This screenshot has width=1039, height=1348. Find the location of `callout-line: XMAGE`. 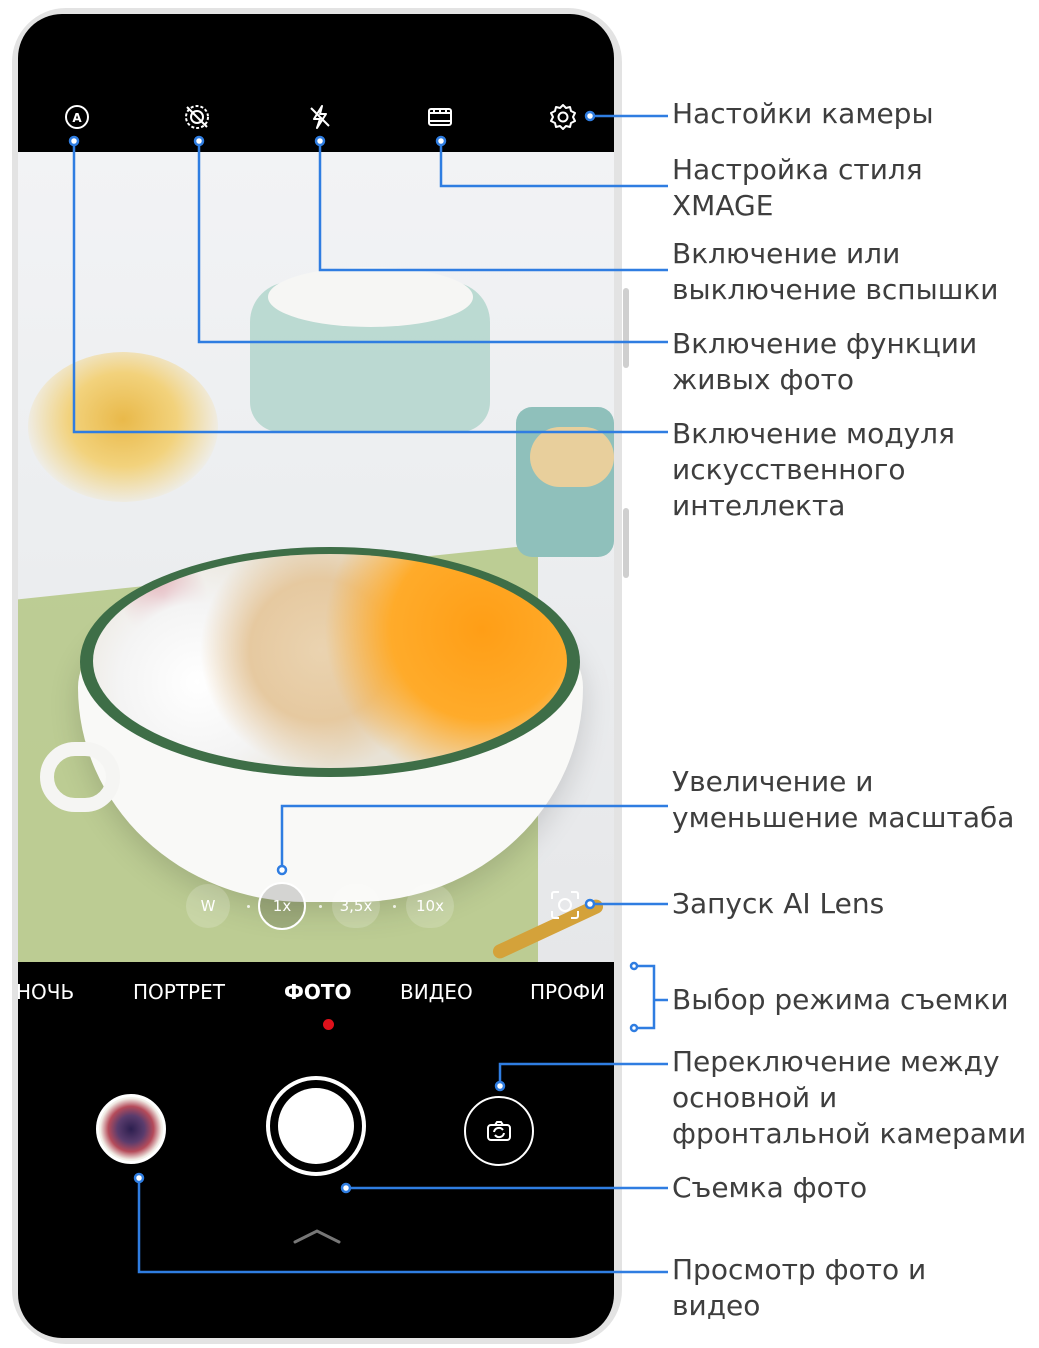

callout-line: XMAGE is located at coordinates (723, 205).